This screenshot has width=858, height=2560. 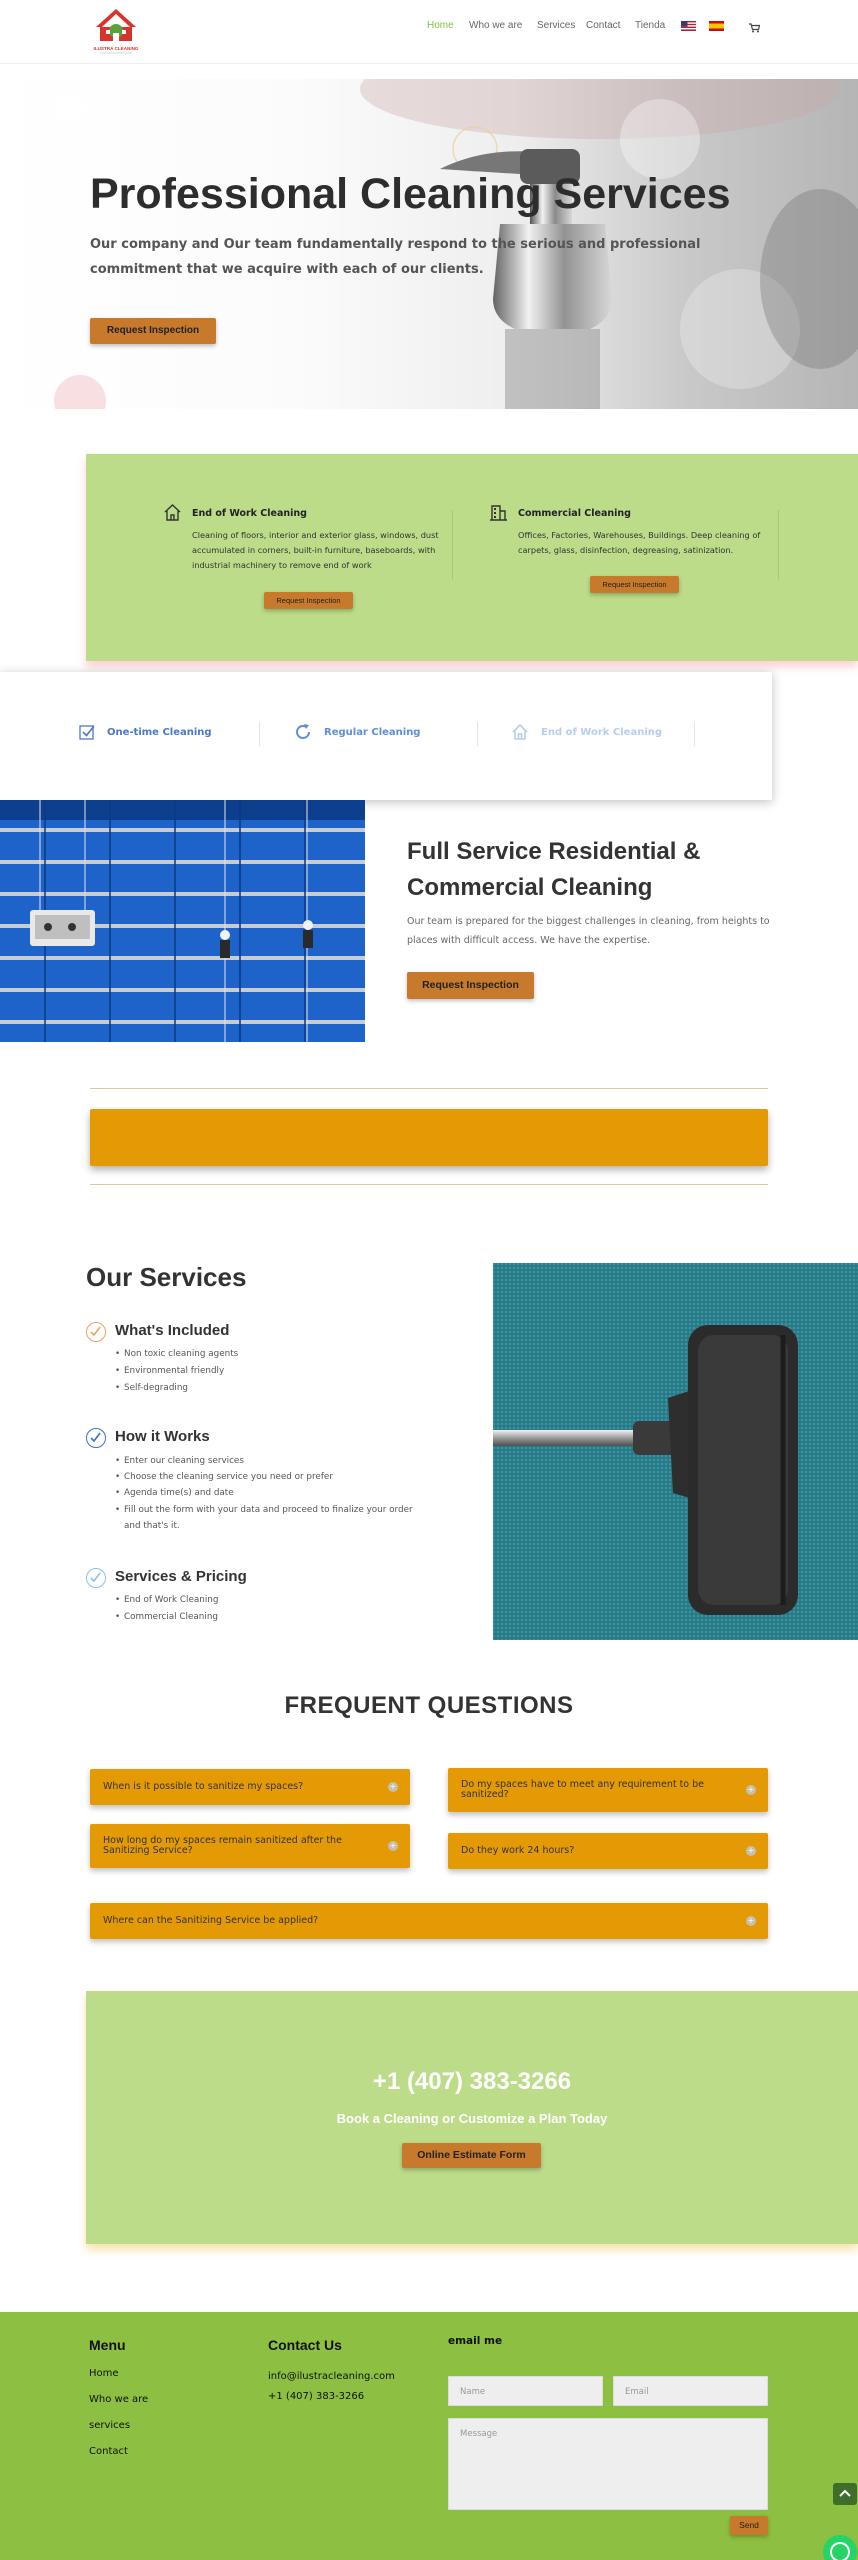 What do you see at coordinates (470, 985) in the screenshot?
I see `full-service-request-inspection-button: Request Inspection` at bounding box center [470, 985].